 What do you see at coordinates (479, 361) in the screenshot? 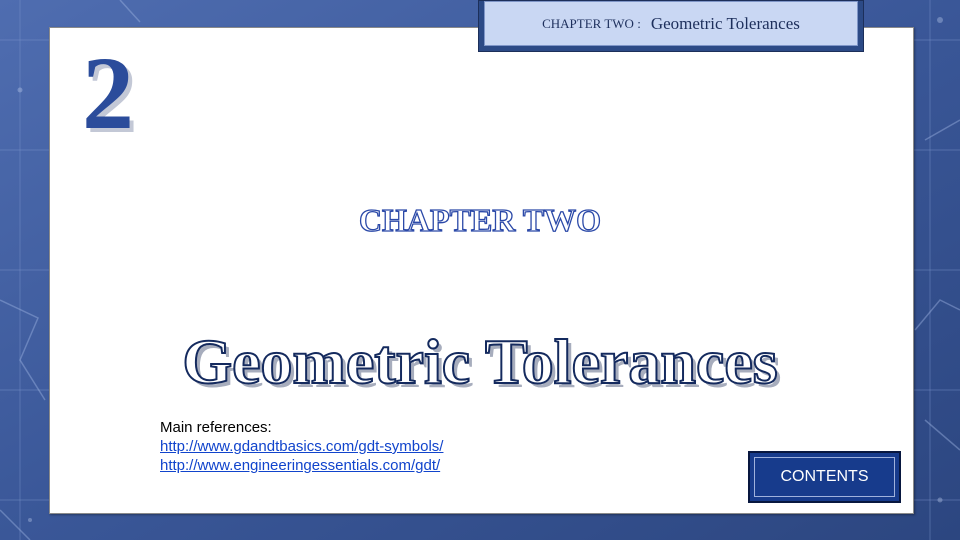
I see `slide-title: Geometric Tolerances` at bounding box center [479, 361].